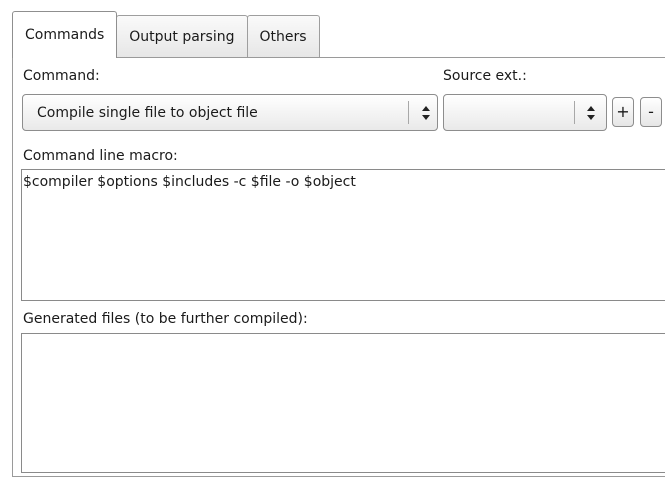 This screenshot has height=477, width=665. I want to click on tab-commands: Commands, so click(65, 34).